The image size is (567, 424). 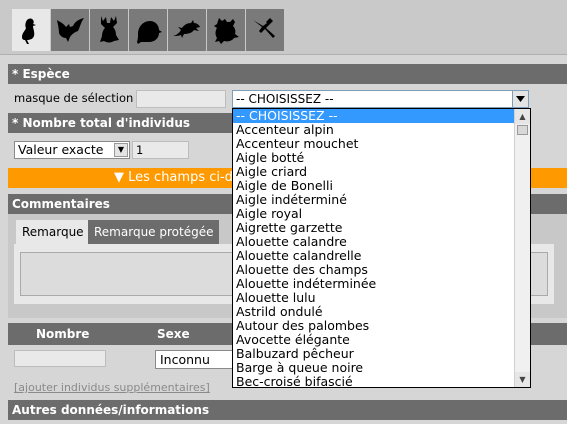 I want to click on nombre-total-heading: * Nombre total d'individus, so click(x=120, y=123).